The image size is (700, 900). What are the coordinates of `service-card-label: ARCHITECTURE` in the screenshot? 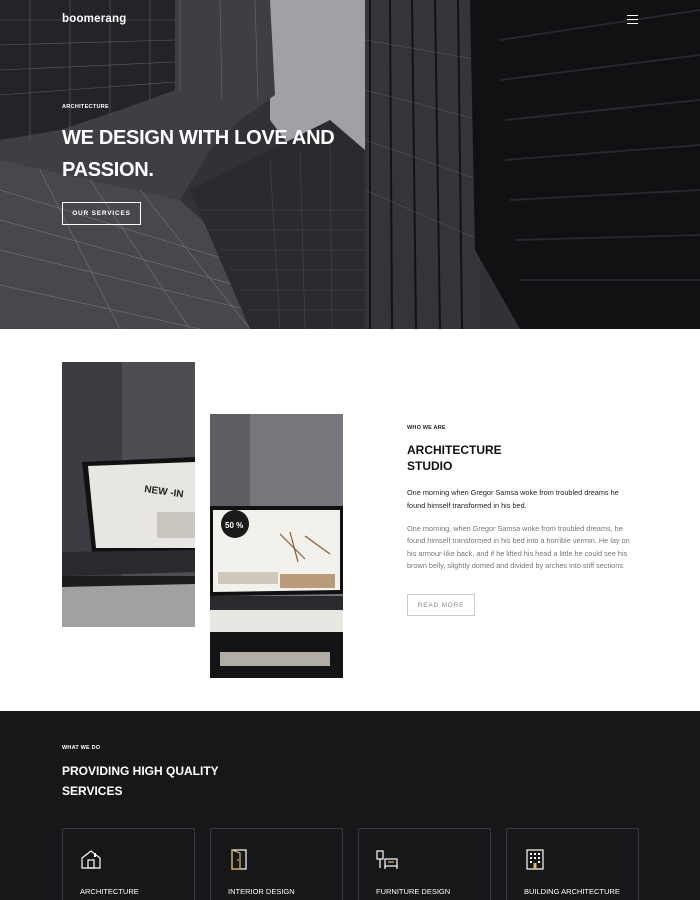 It's located at (109, 891).